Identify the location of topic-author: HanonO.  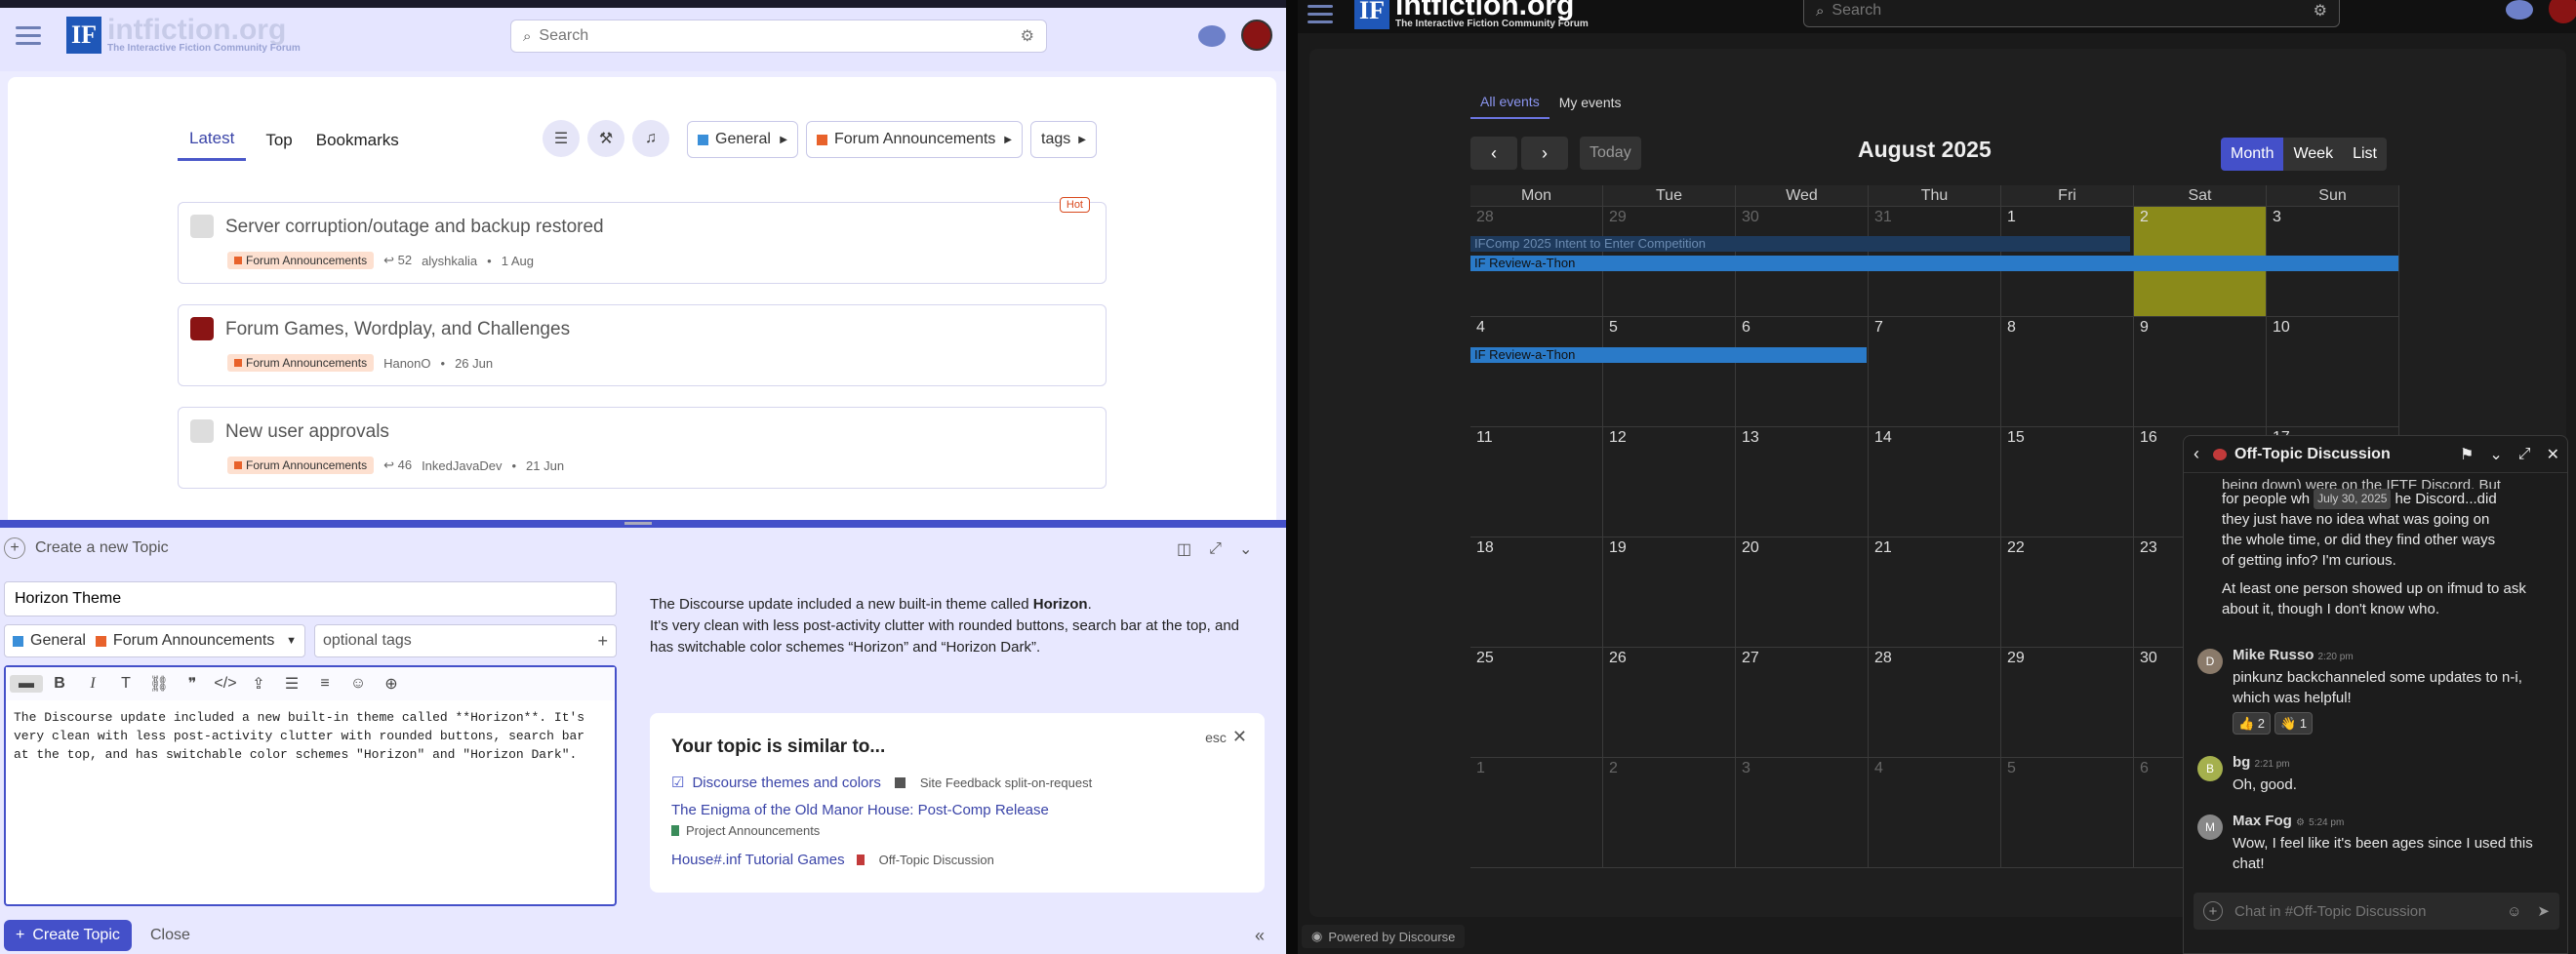
(406, 363).